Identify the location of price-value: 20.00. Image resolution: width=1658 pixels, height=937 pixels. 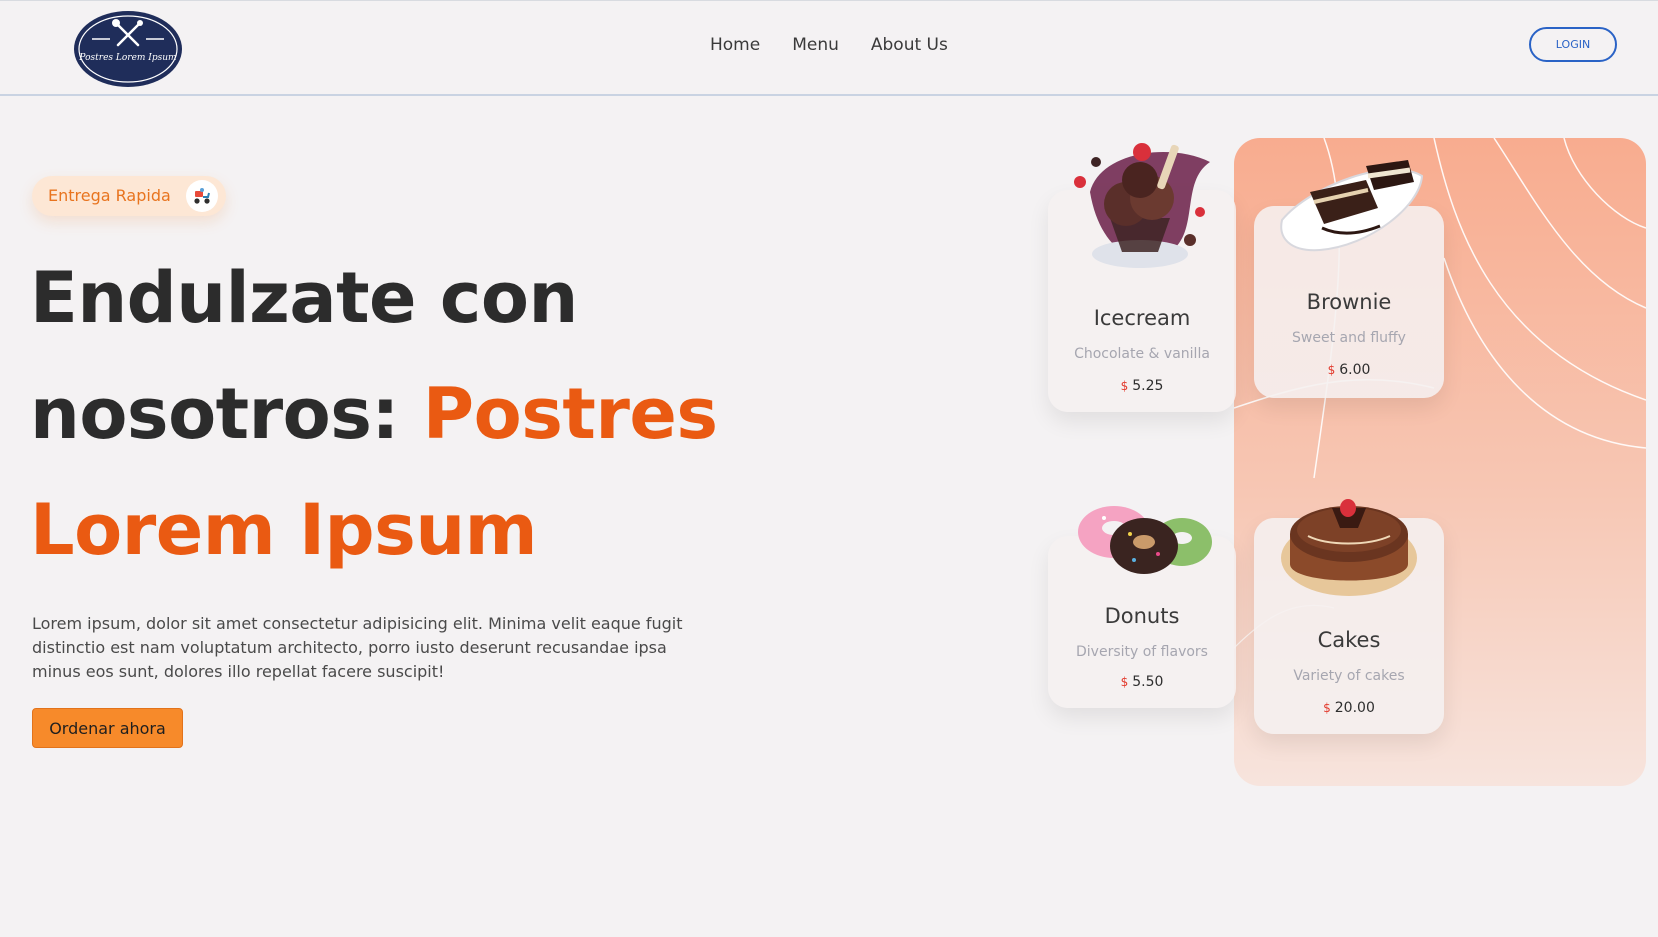
(1354, 708).